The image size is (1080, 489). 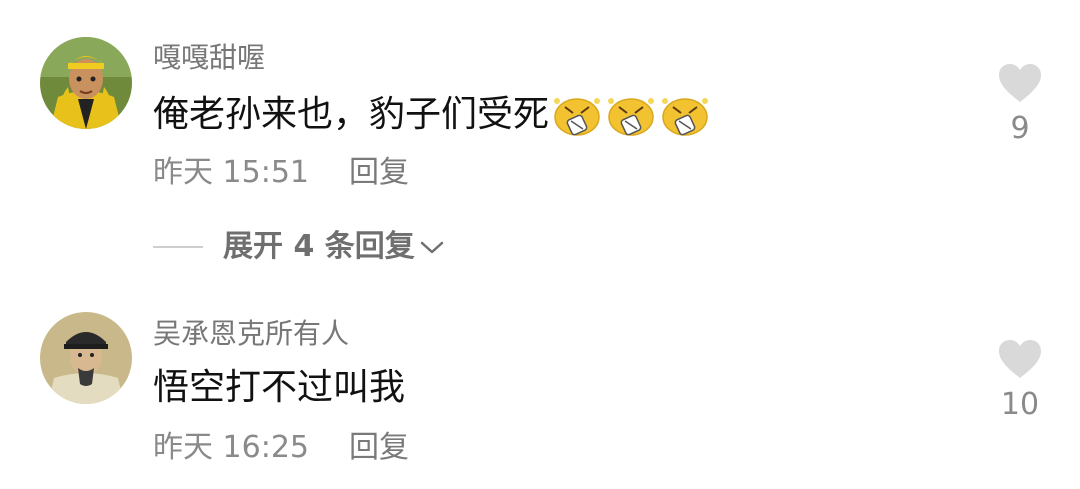 What do you see at coordinates (351, 114) in the screenshot?
I see `comment-text-body: 俺老孙来也，豹子们受死` at bounding box center [351, 114].